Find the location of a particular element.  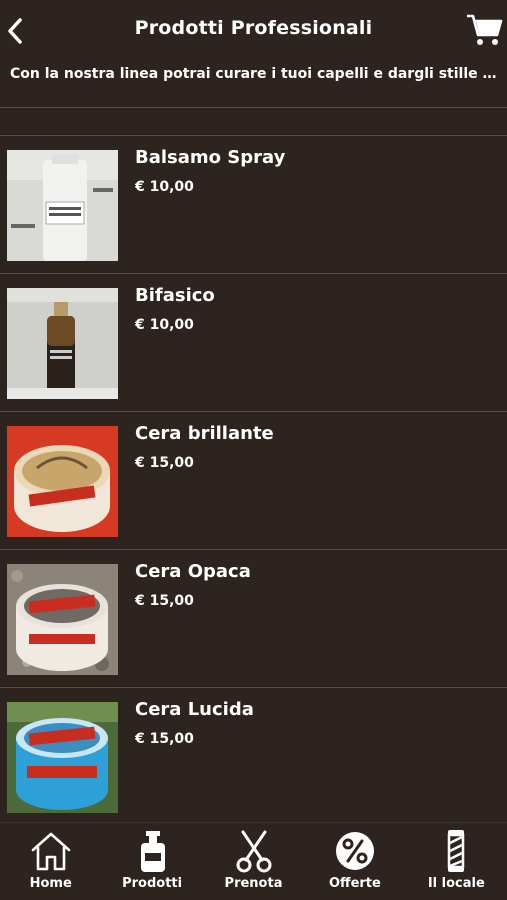

tab-label: Il locale is located at coordinates (456, 883).